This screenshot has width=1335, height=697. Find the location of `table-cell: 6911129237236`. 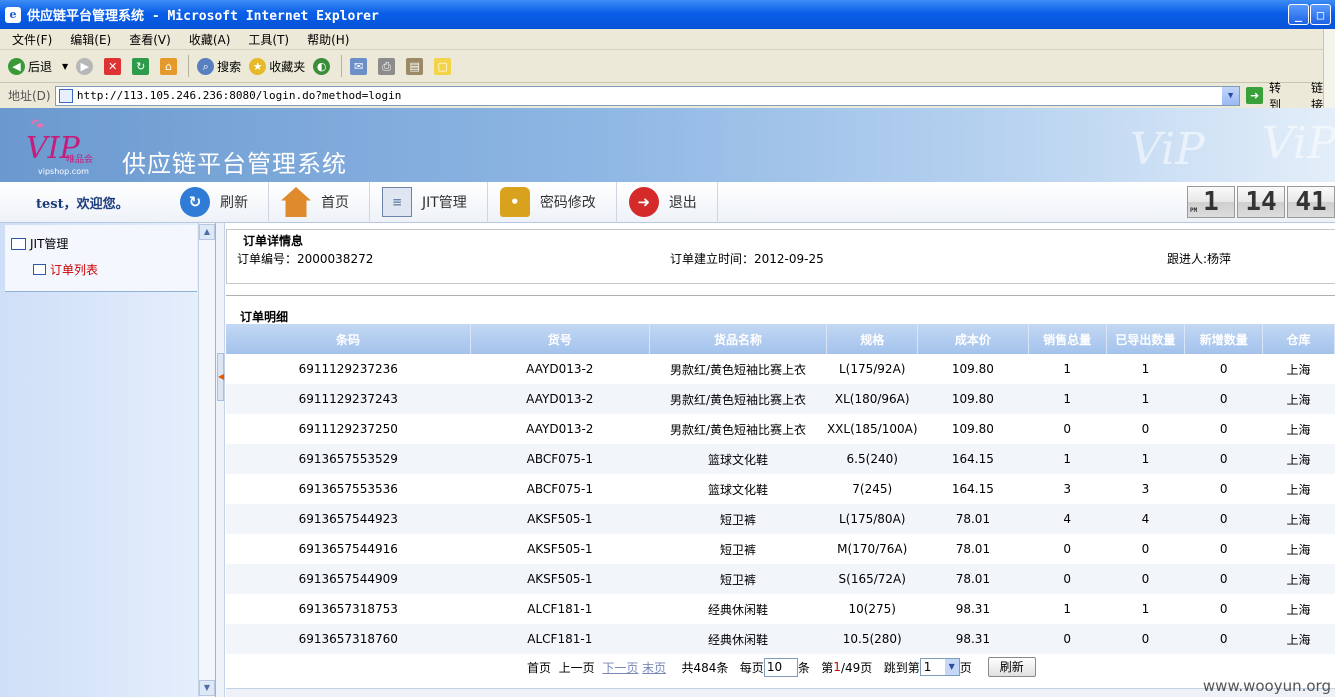

table-cell: 6911129237236 is located at coordinates (348, 369).